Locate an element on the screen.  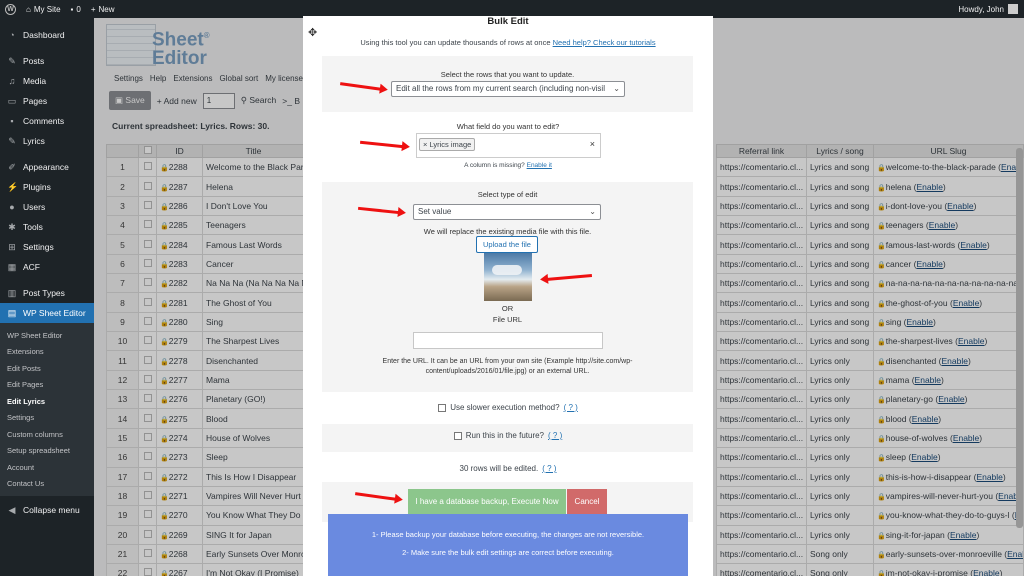
wrench-icon: ✱ is located at coordinates (12, 226).